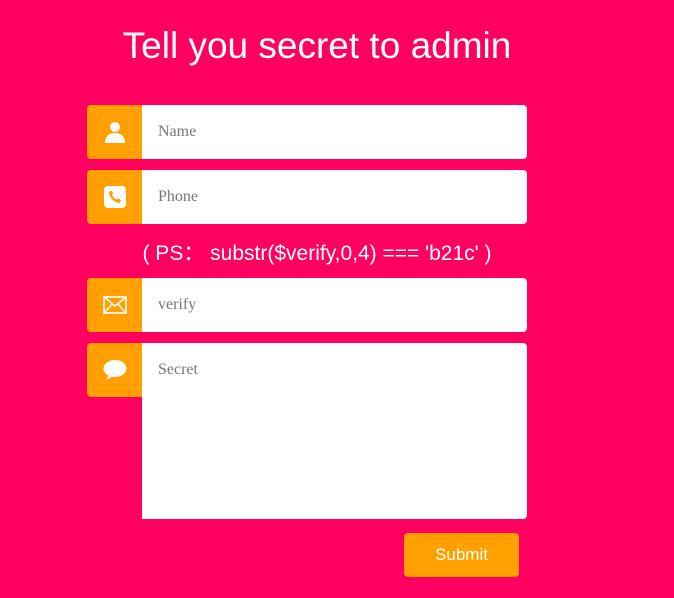 This screenshot has width=674, height=598. I want to click on envelope-icon, so click(114, 305).